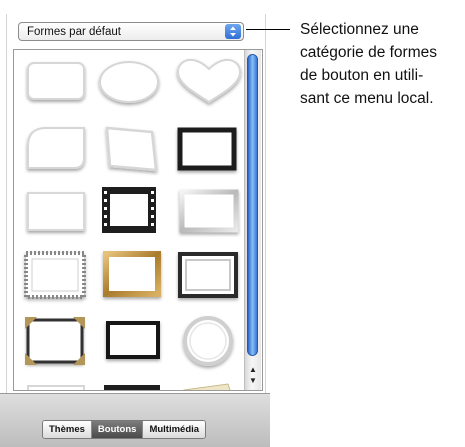  I want to click on thin-black-frame, so click(133, 340).